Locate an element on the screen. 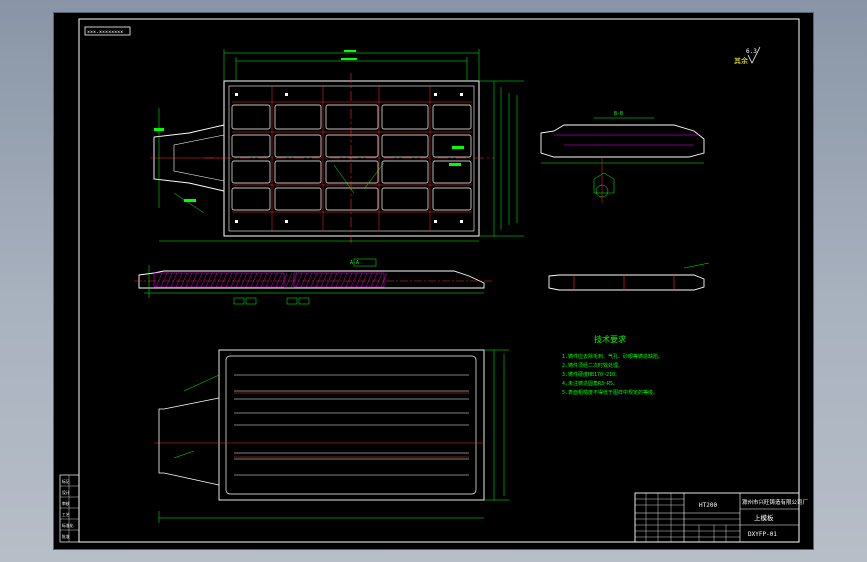 This screenshot has width=867, height=562. svg-text: 标记 is located at coordinates (66, 481).